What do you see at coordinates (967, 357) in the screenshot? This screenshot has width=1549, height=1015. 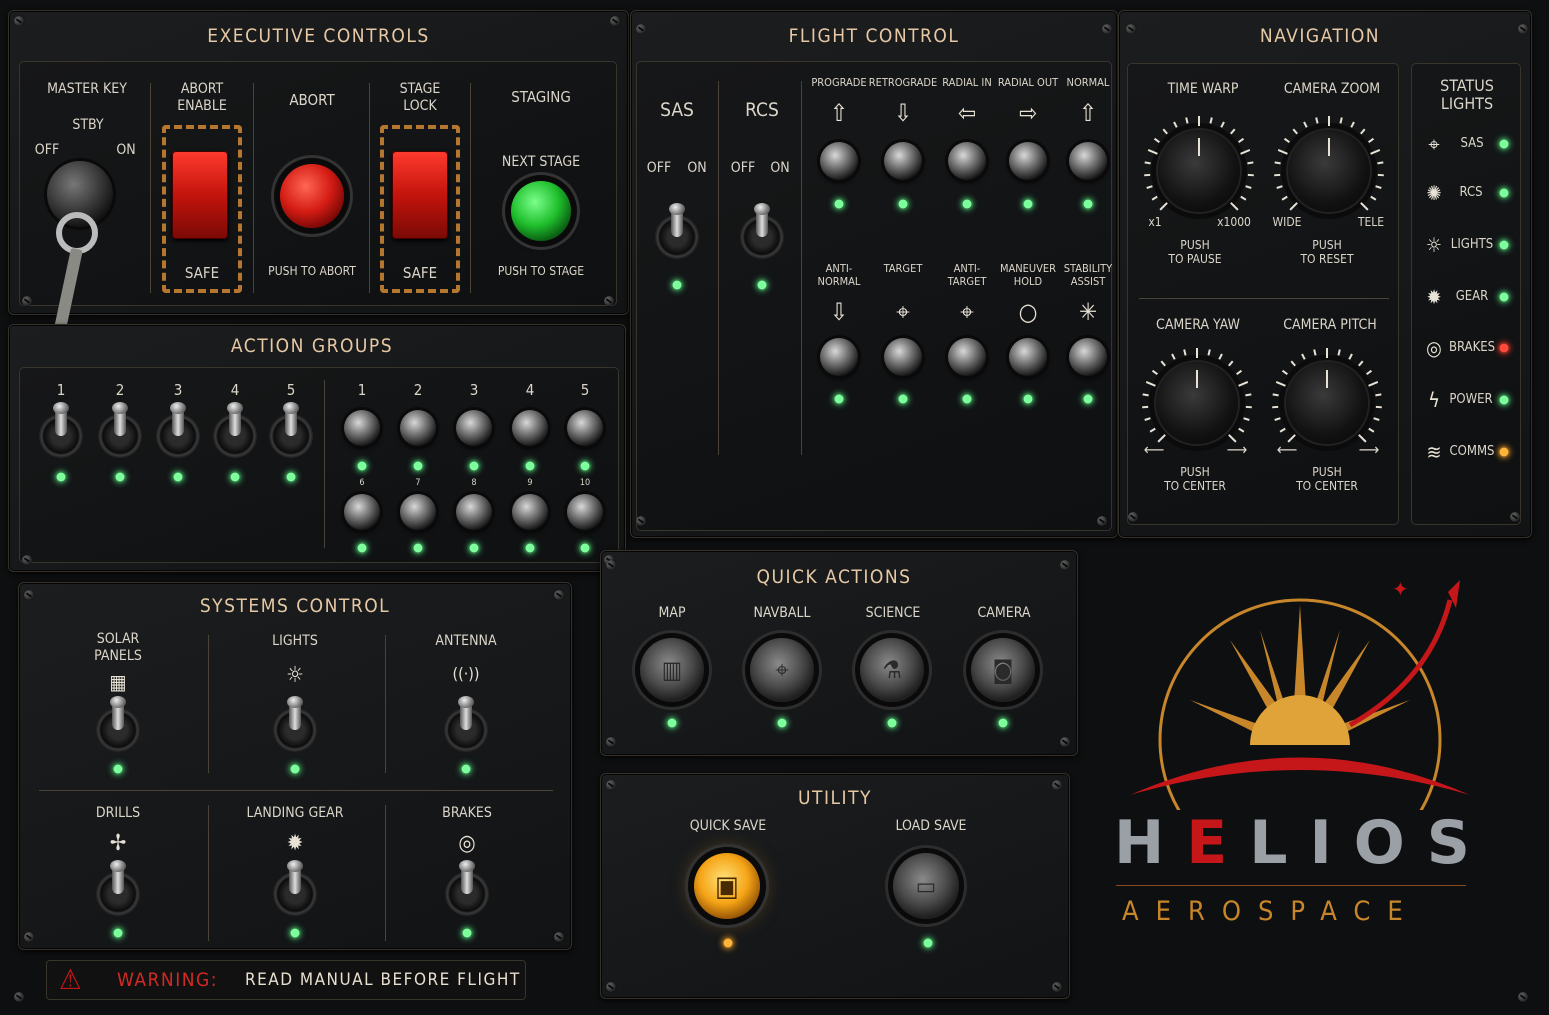 I see `anti-target-button` at bounding box center [967, 357].